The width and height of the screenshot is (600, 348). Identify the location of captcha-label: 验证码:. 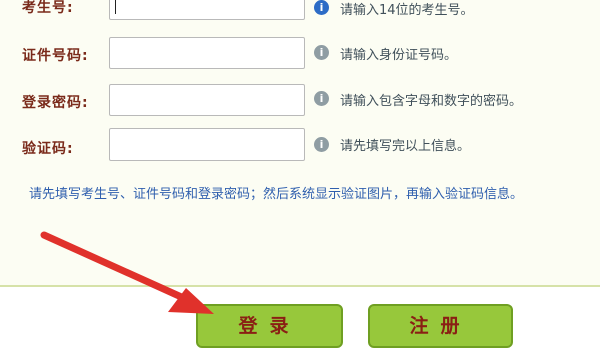
(48, 149).